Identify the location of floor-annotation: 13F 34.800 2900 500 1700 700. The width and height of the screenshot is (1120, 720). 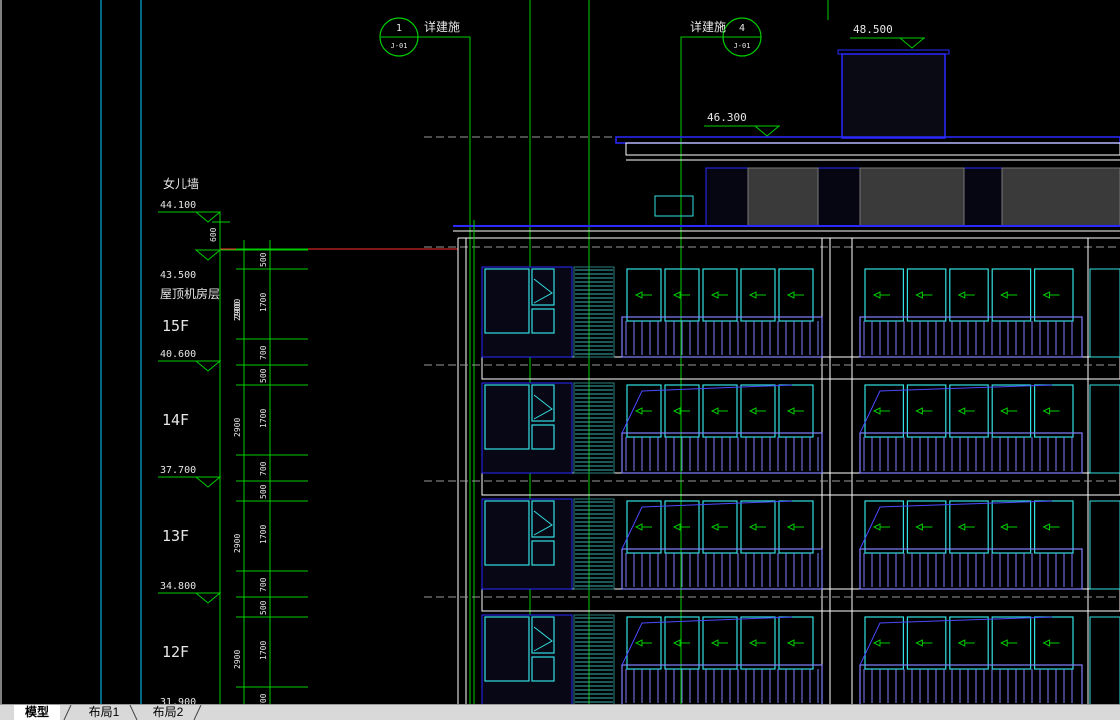
(233, 542).